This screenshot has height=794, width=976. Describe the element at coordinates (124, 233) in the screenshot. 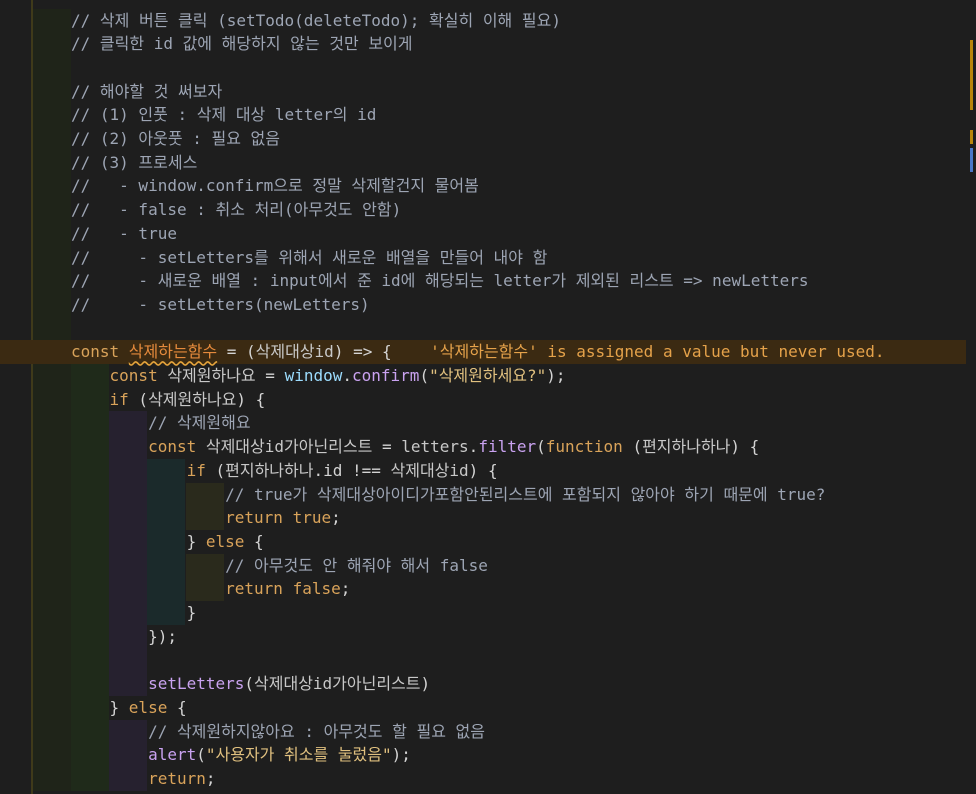

I see `code-token: // - true` at that location.